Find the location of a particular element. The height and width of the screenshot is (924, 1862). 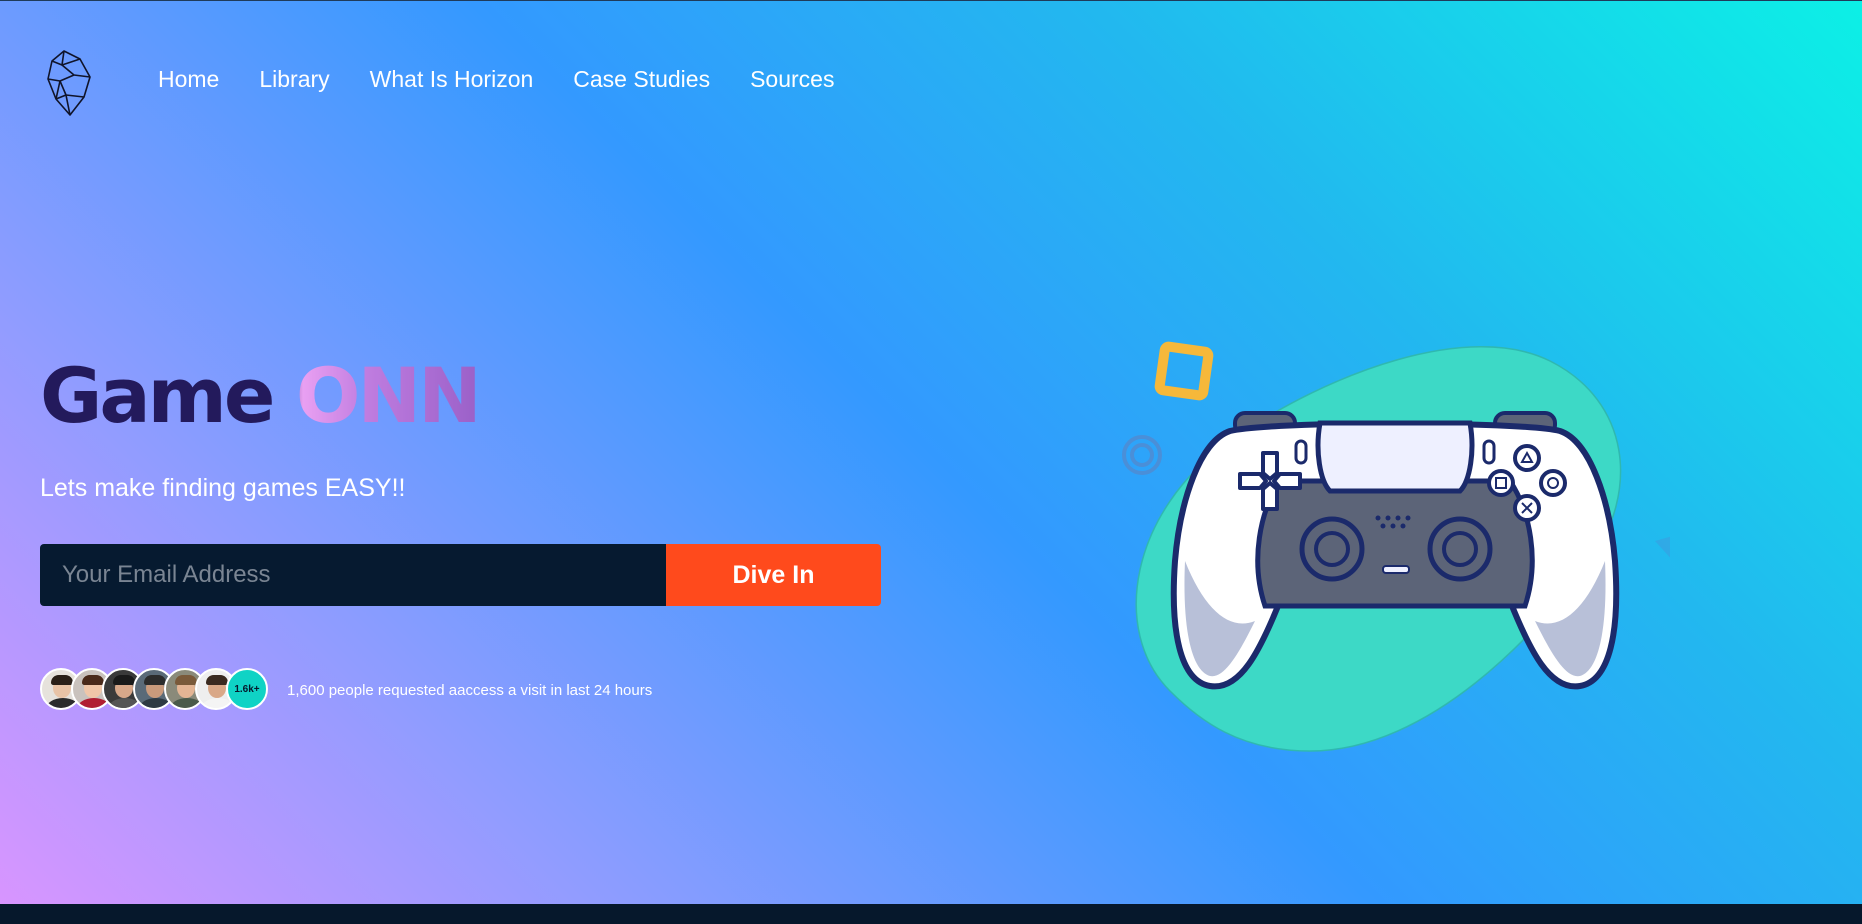

nav-item-library: Library is located at coordinates (294, 79).